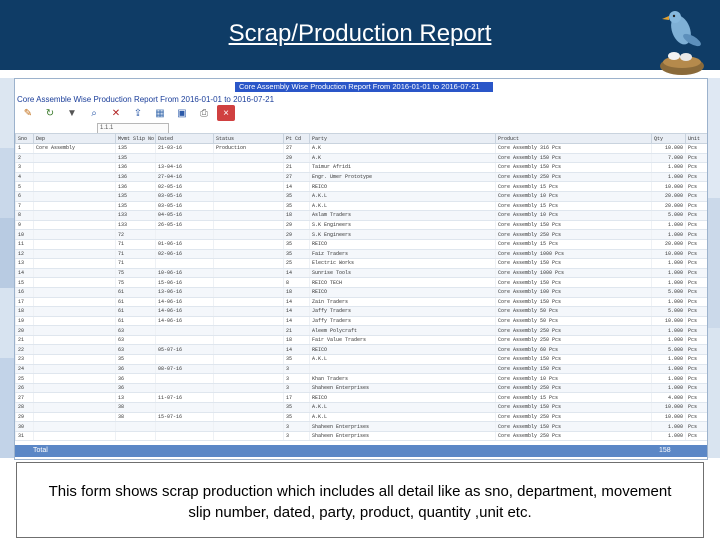  I want to click on table-cell: 14, so click(24, 273).